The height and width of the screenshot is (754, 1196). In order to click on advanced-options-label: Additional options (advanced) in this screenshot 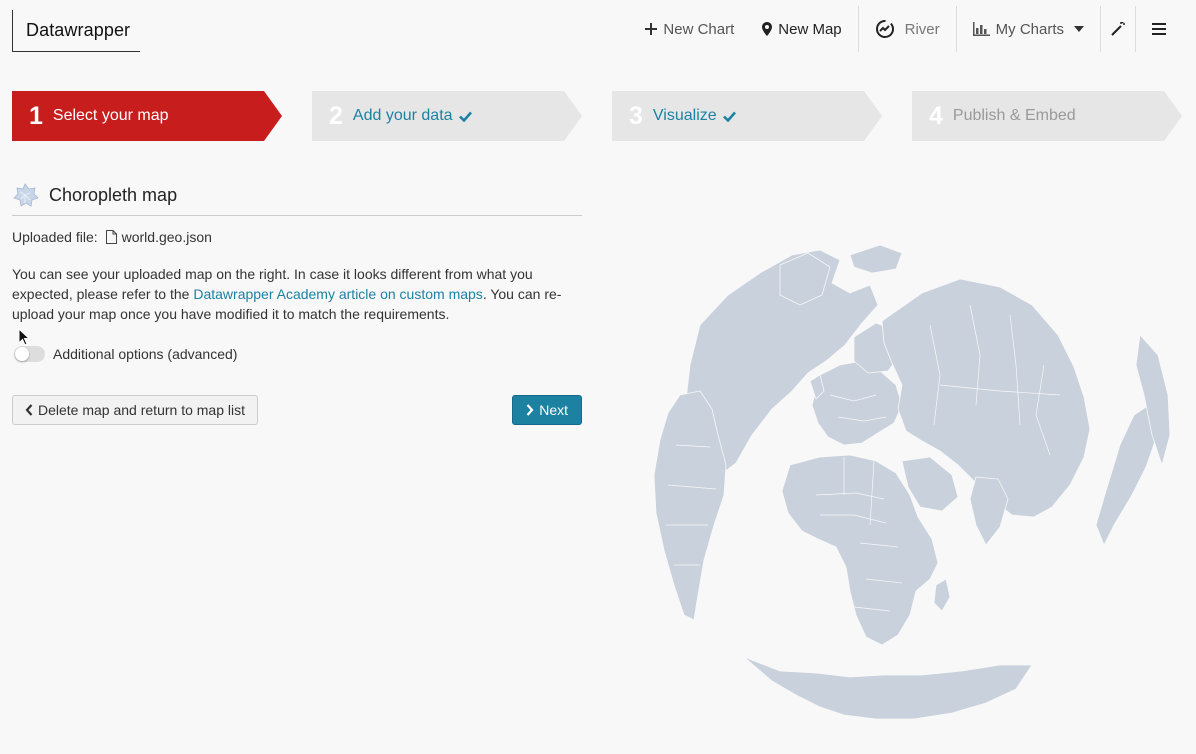, I will do `click(145, 354)`.